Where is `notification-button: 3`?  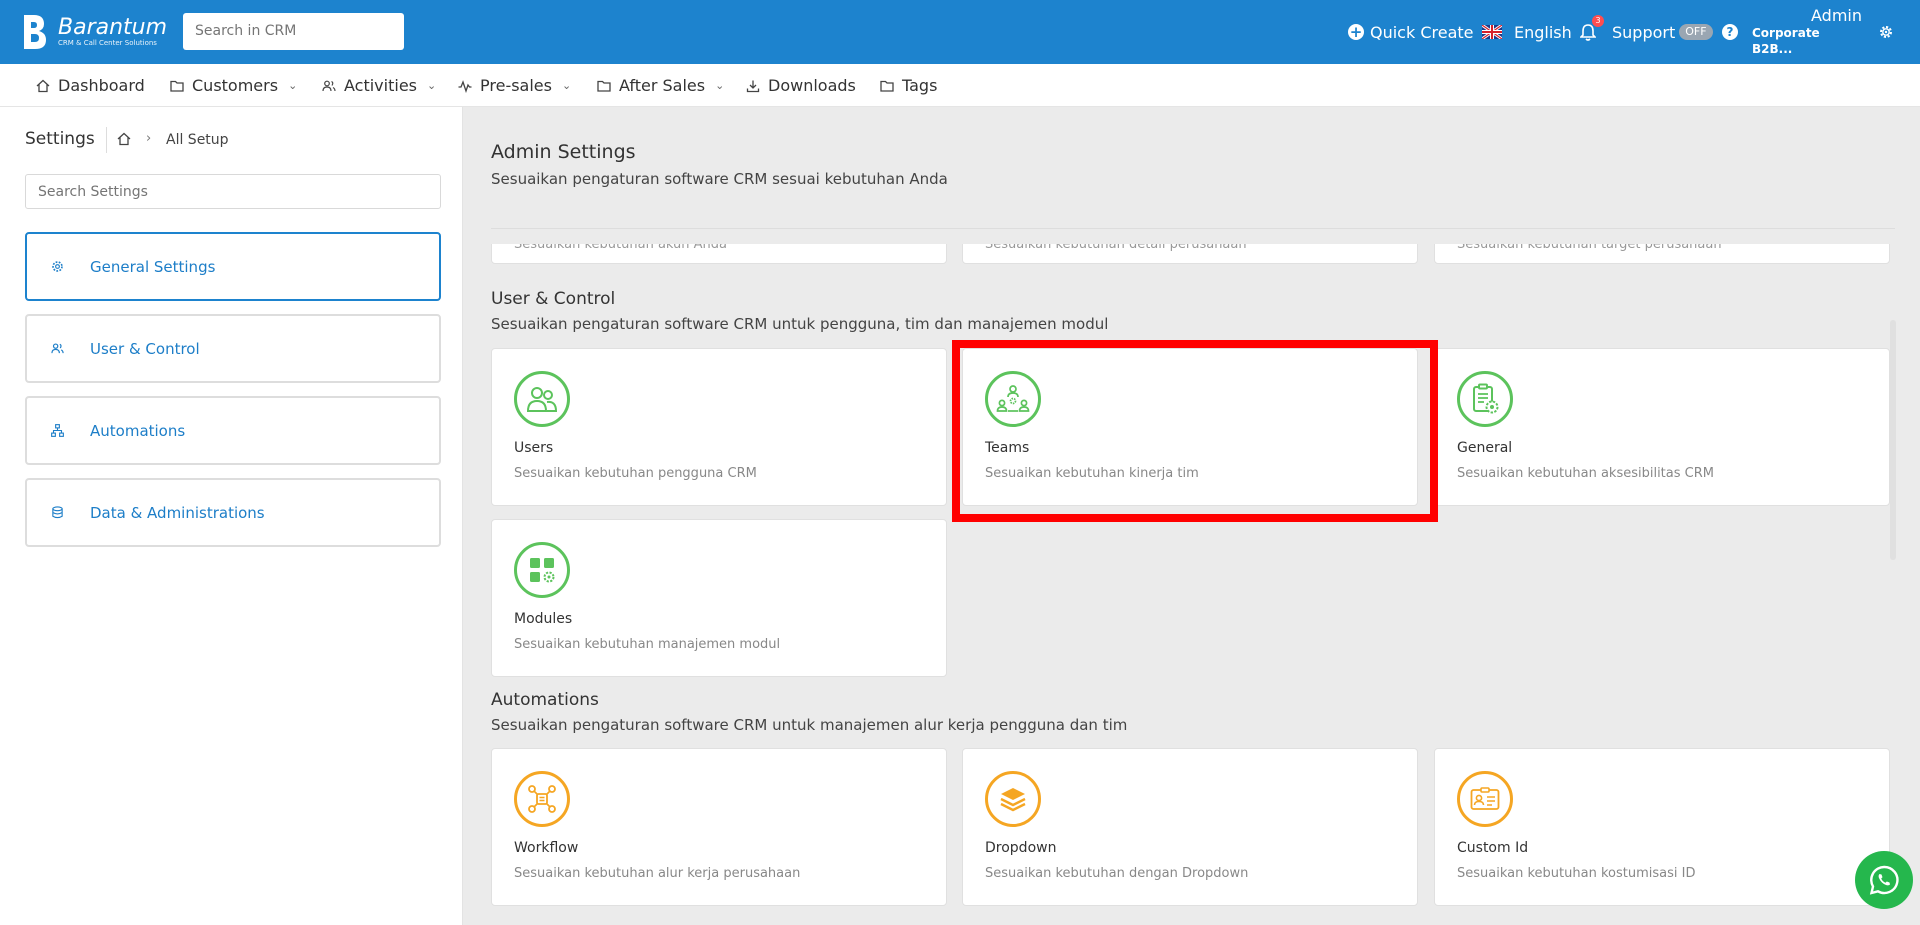
notification-button: 3 is located at coordinates (1592, 32).